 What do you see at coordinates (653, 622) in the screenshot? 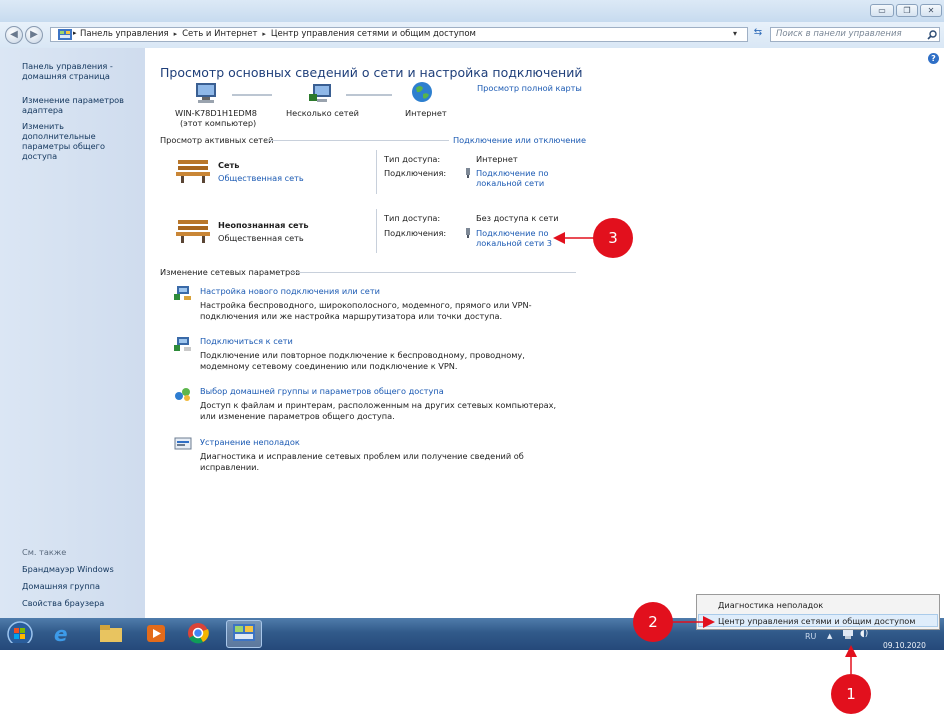
I see `annotation-badge-2: 2` at bounding box center [653, 622].